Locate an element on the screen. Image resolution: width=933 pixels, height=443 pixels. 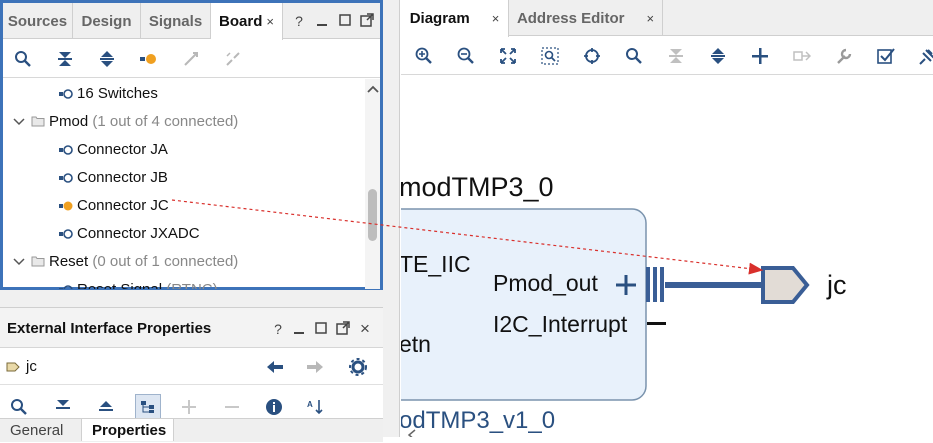
properties-object-row: jc is located at coordinates (191, 367).